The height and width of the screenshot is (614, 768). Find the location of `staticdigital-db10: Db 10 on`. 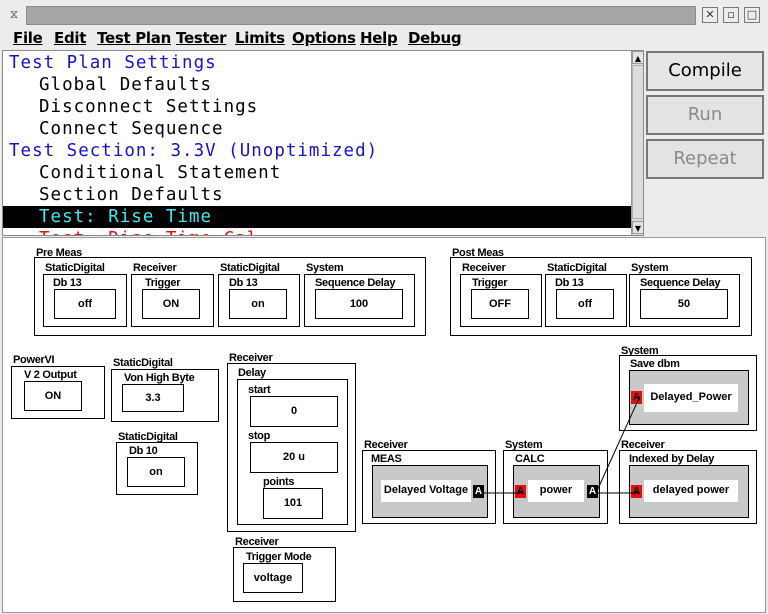

staticdigital-db10: Db 10 on is located at coordinates (157, 468).